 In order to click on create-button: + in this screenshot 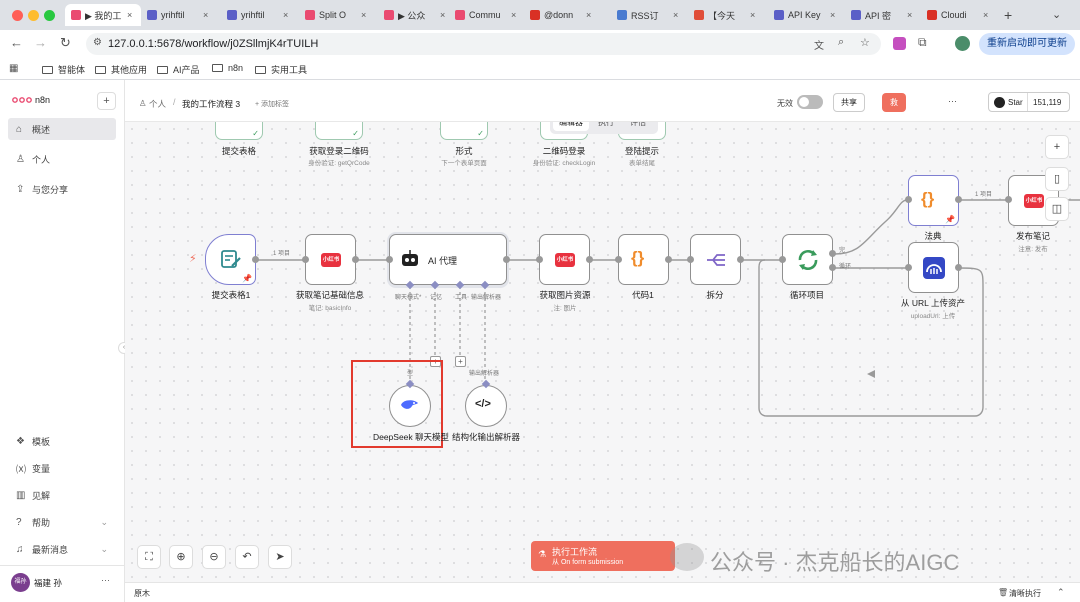, I will do `click(106, 101)`.